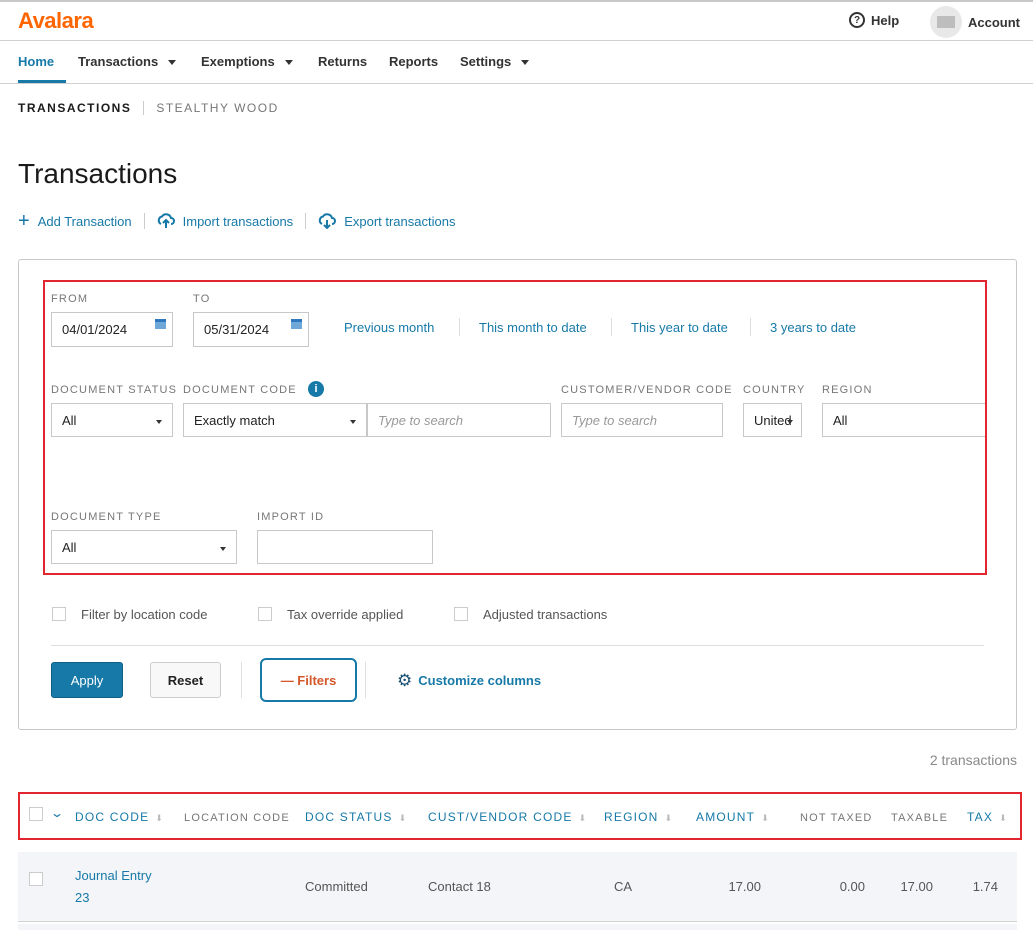 This screenshot has width=1033, height=930. What do you see at coordinates (87, 680) in the screenshot?
I see `apply-button: Apply` at bounding box center [87, 680].